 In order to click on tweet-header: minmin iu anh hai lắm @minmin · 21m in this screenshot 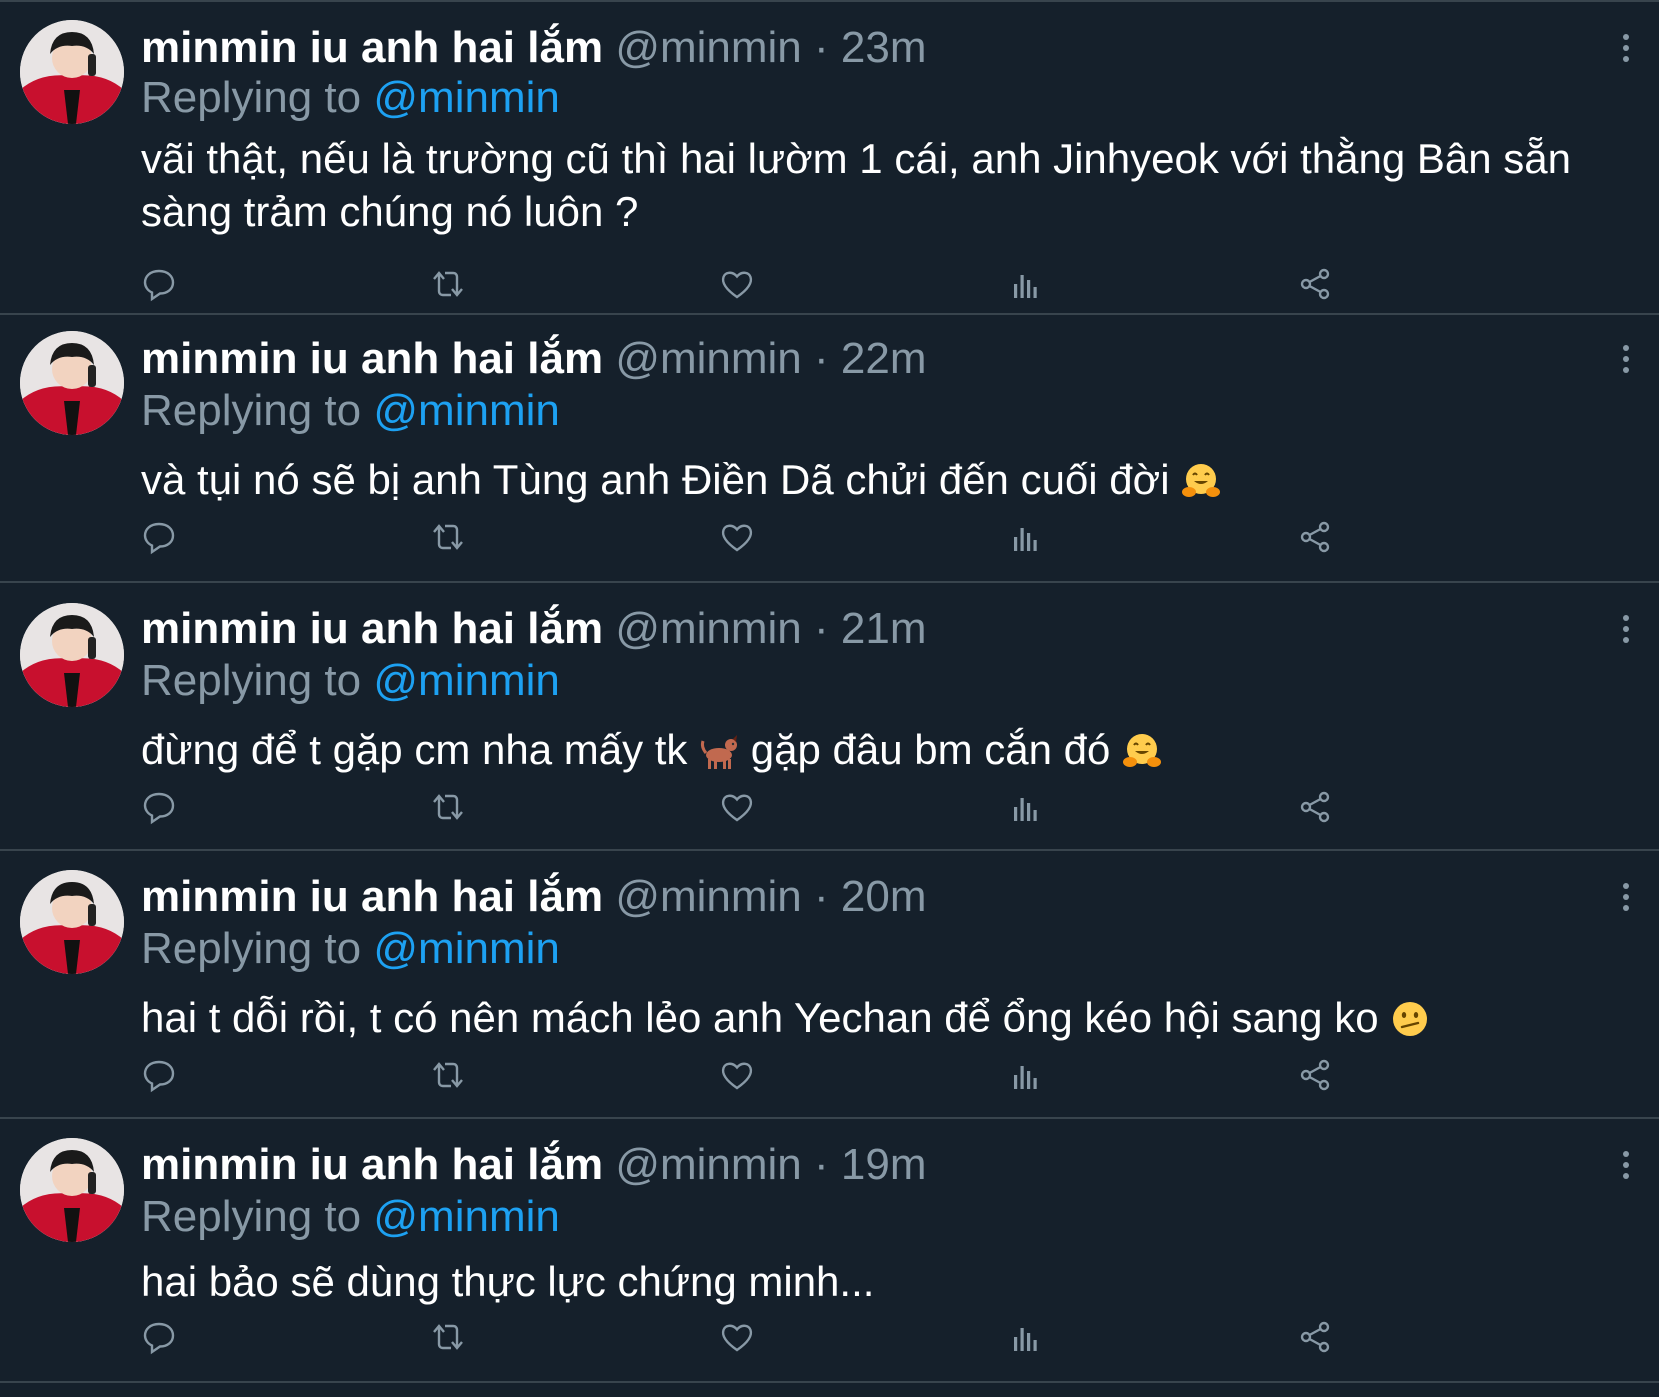, I will do `click(534, 629)`.